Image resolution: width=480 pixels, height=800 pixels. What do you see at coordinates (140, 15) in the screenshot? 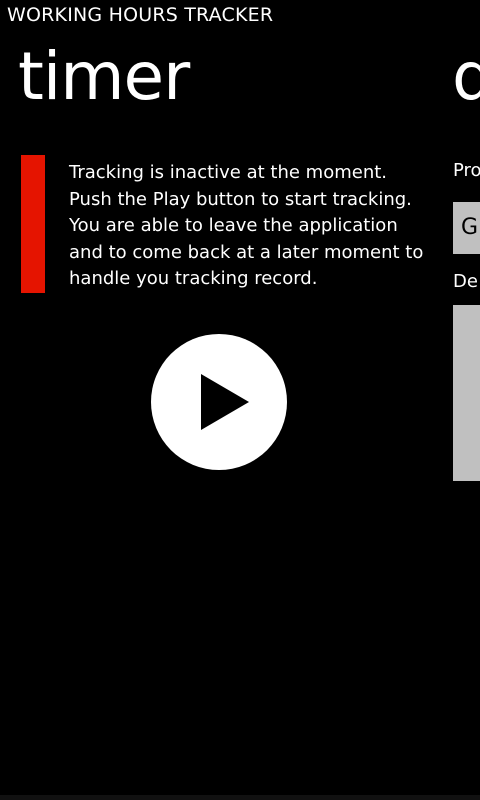
I see `app-title: WORKING HOURS TRACKER` at bounding box center [140, 15].